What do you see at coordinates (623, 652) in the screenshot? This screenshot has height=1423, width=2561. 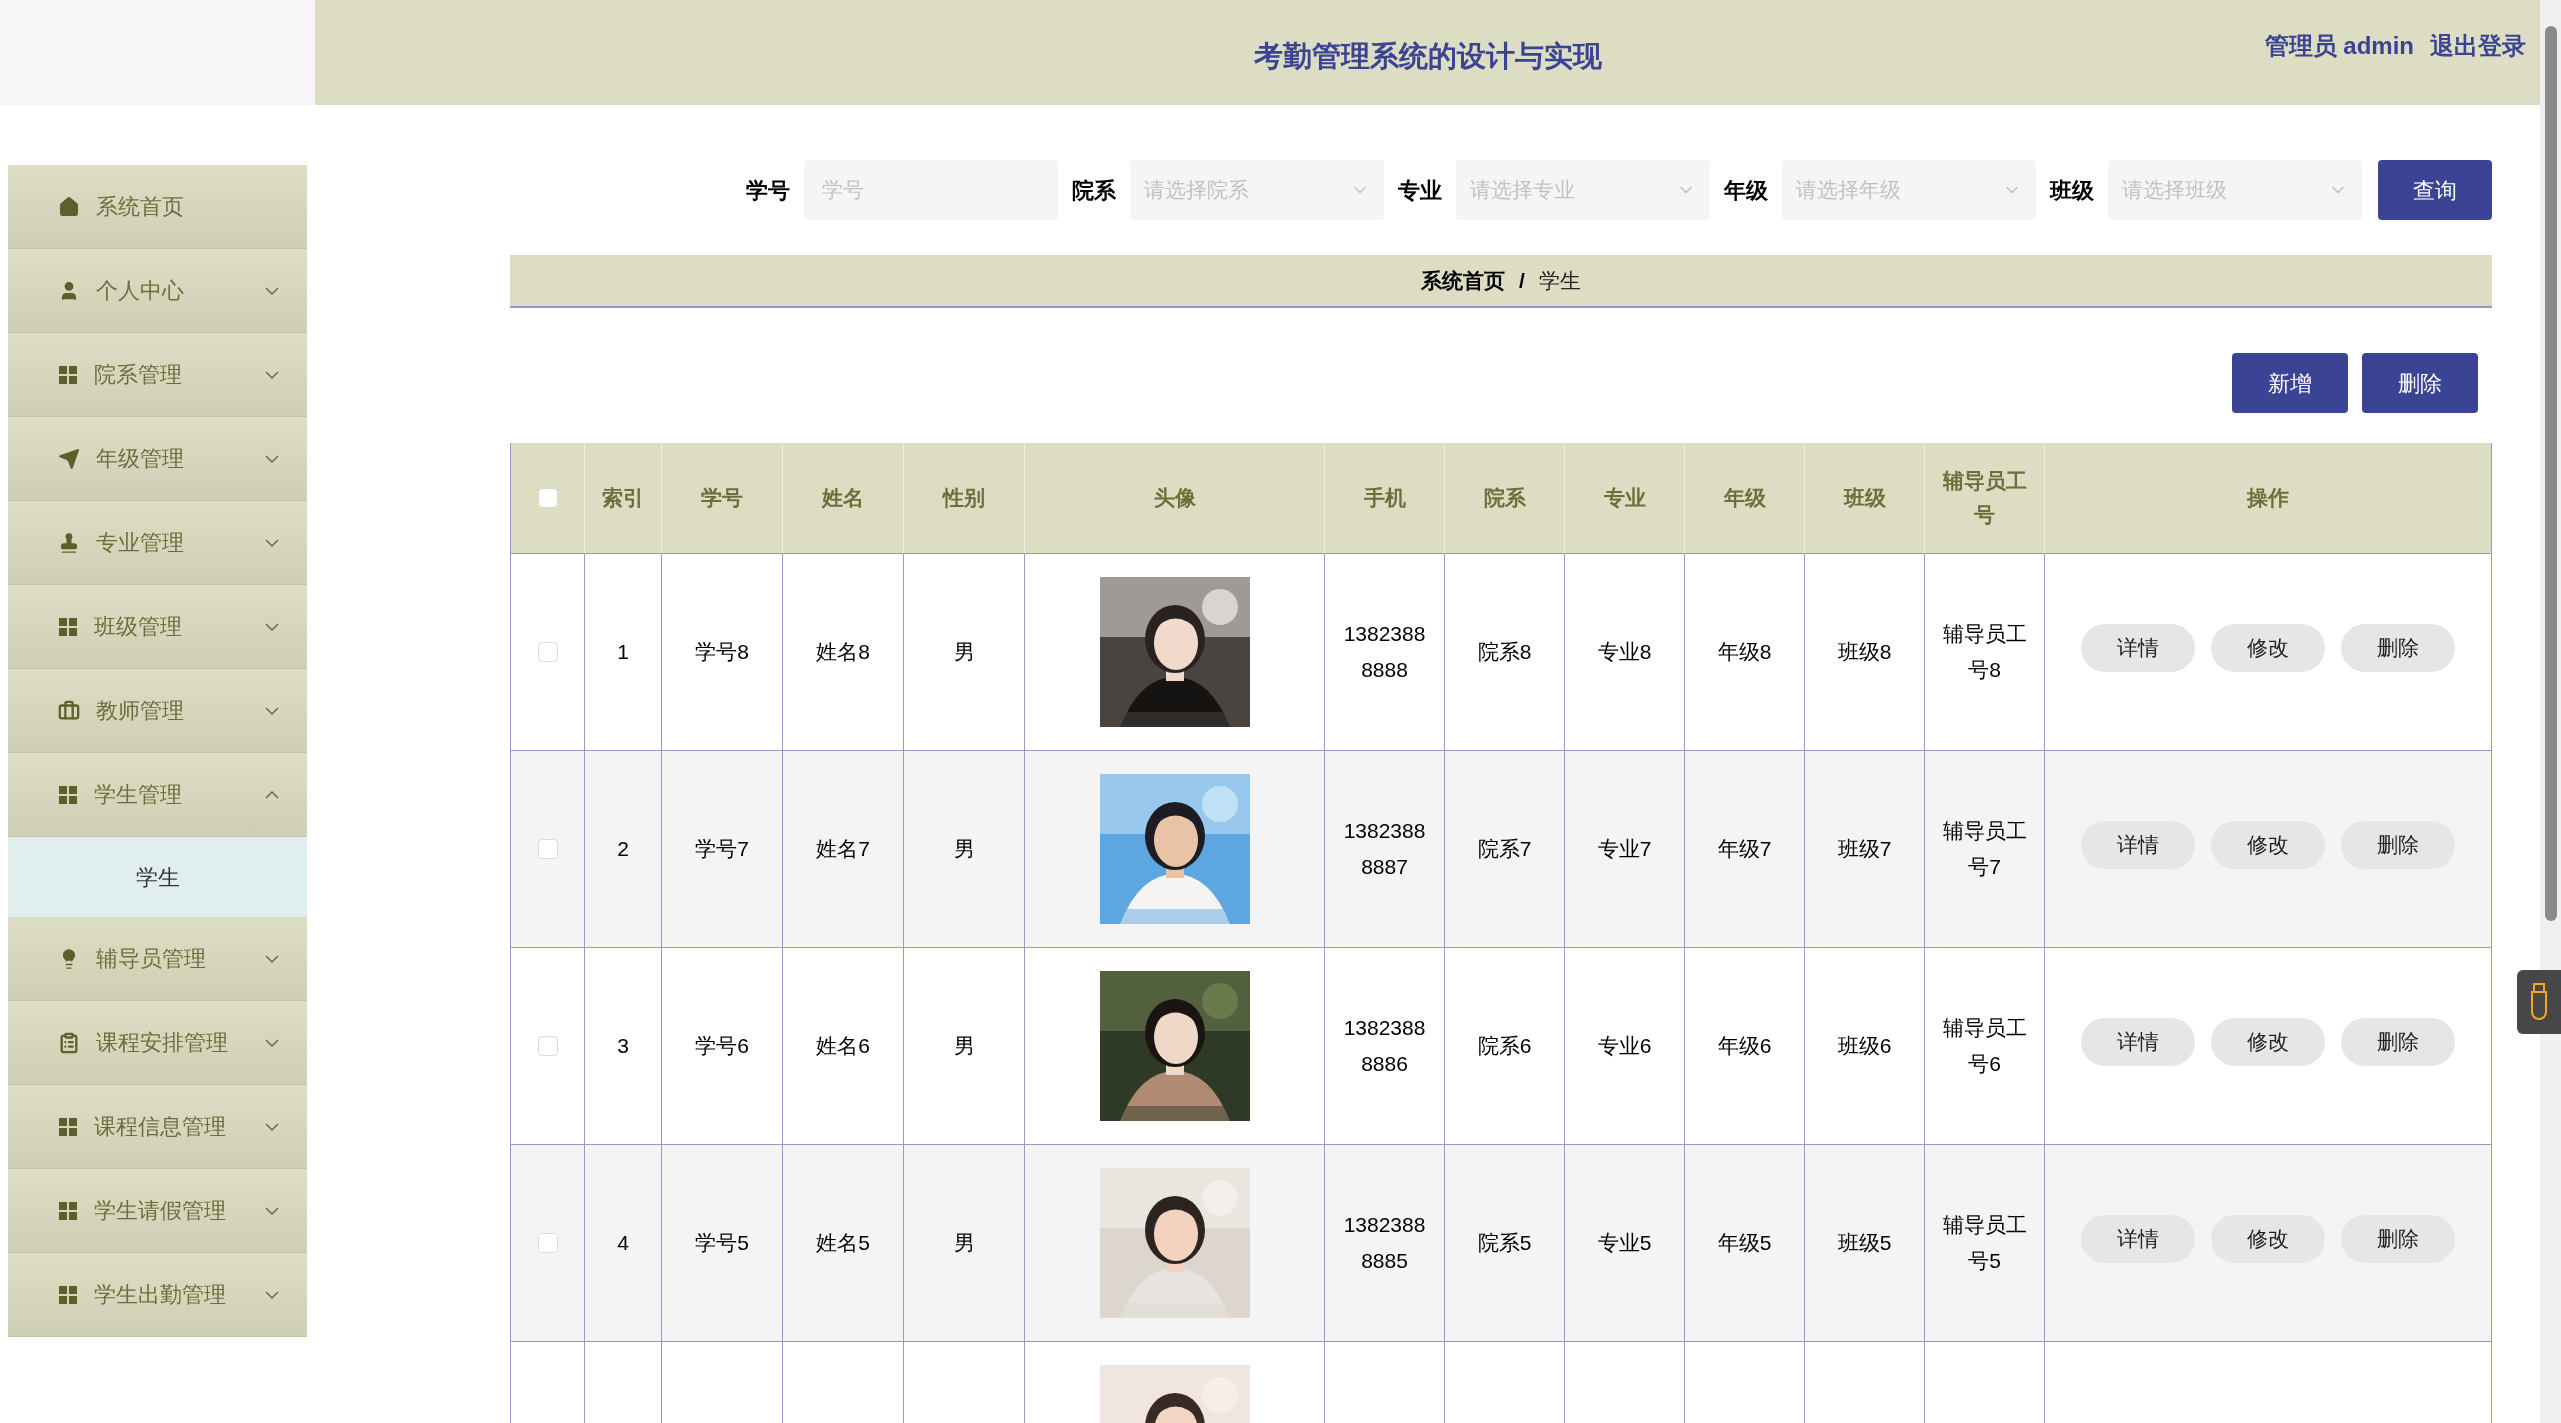 I see `table-cell-text: 1` at bounding box center [623, 652].